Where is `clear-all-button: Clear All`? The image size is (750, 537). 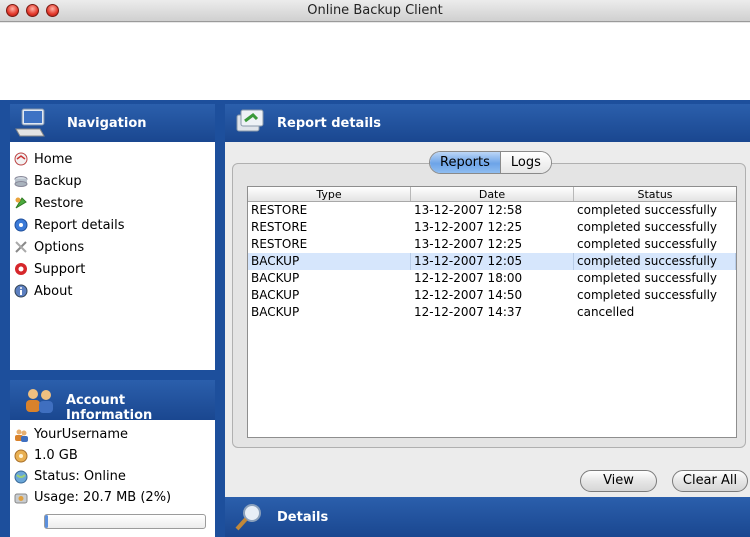
clear-all-button: Clear All is located at coordinates (710, 481).